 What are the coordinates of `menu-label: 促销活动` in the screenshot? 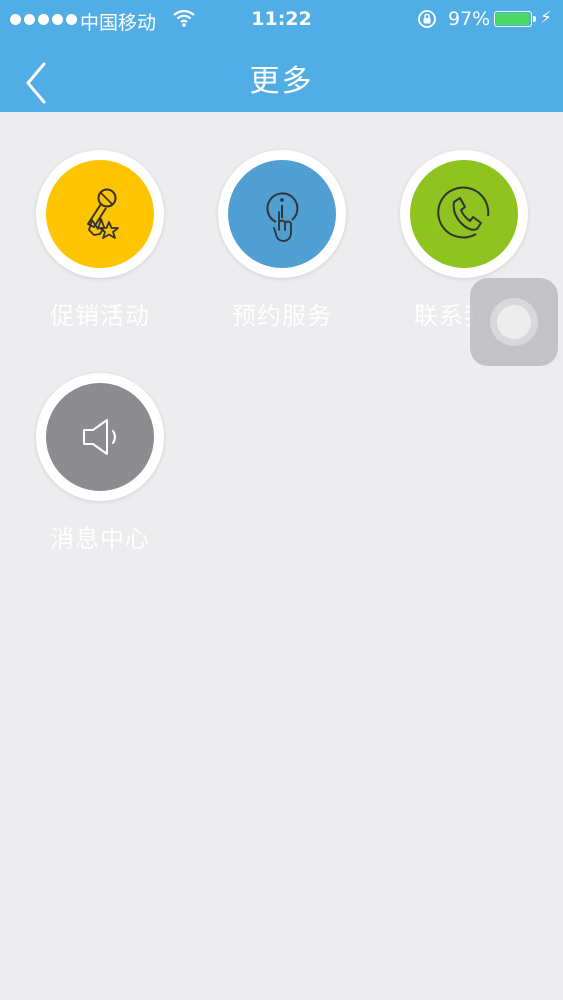 It's located at (100, 316).